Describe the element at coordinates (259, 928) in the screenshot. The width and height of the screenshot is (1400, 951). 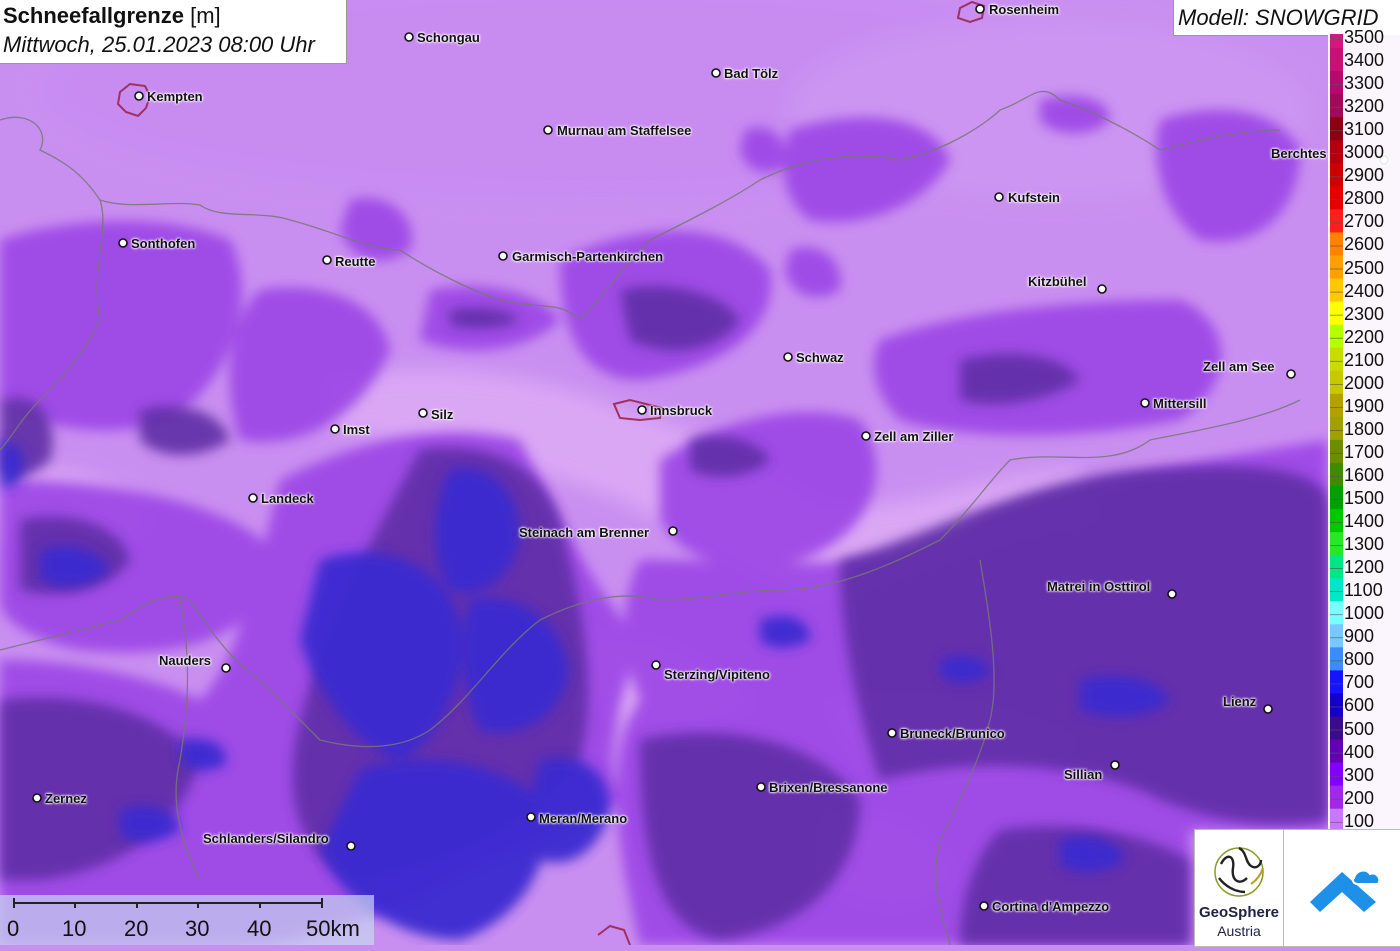
I see `scale-tick-40: 40` at that location.